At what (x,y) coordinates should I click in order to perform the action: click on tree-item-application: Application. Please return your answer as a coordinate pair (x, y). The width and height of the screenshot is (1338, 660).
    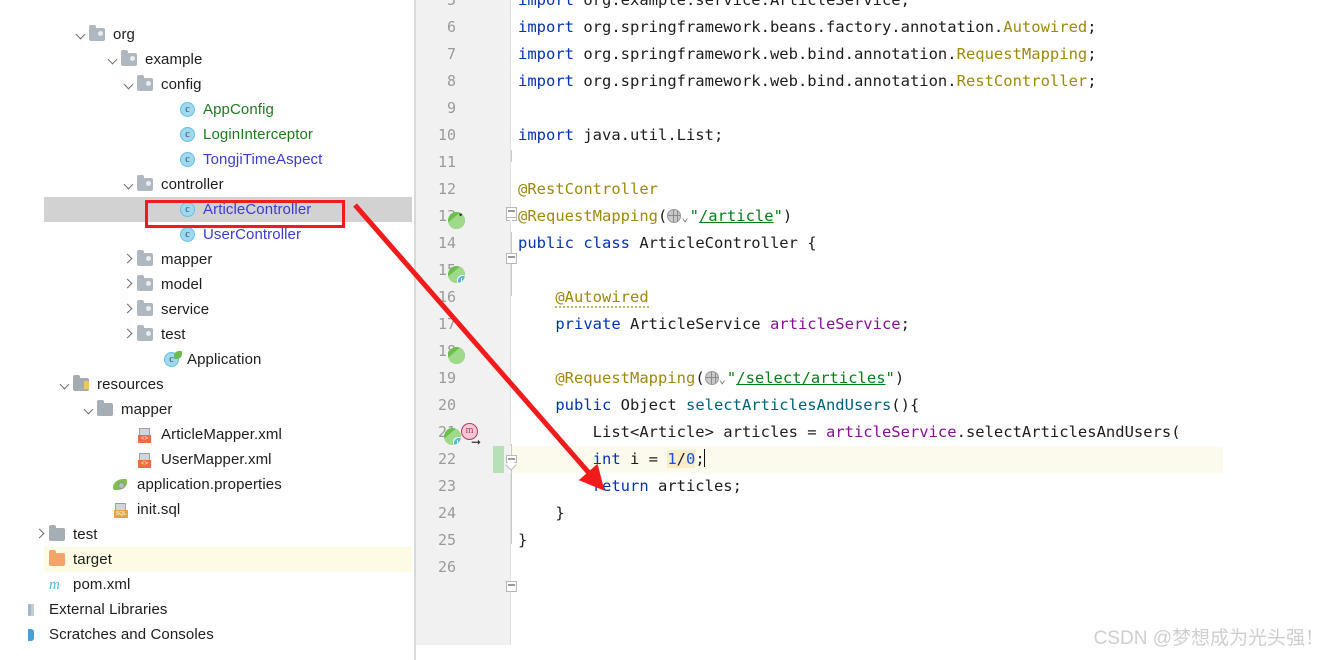
    Looking at the image, I should click on (207, 359).